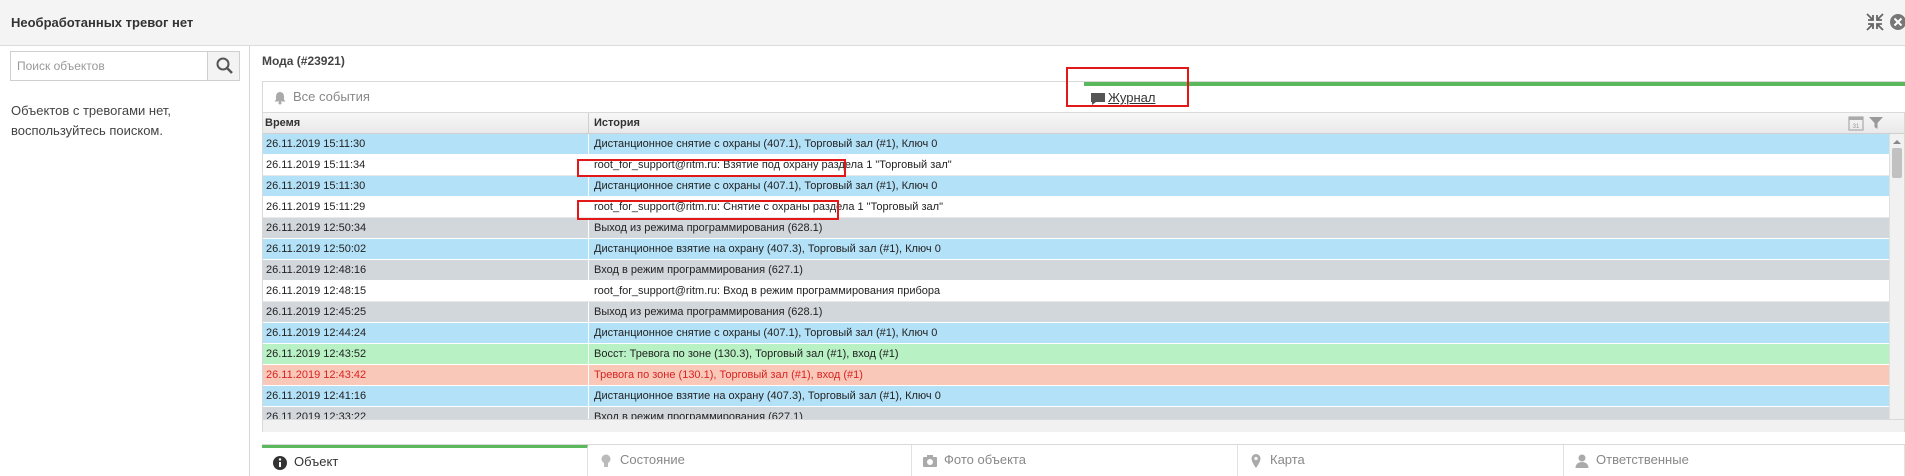  Describe the element at coordinates (426, 396) in the screenshot. I see `row-time-cell: 26.11.2019 12:41:16` at that location.